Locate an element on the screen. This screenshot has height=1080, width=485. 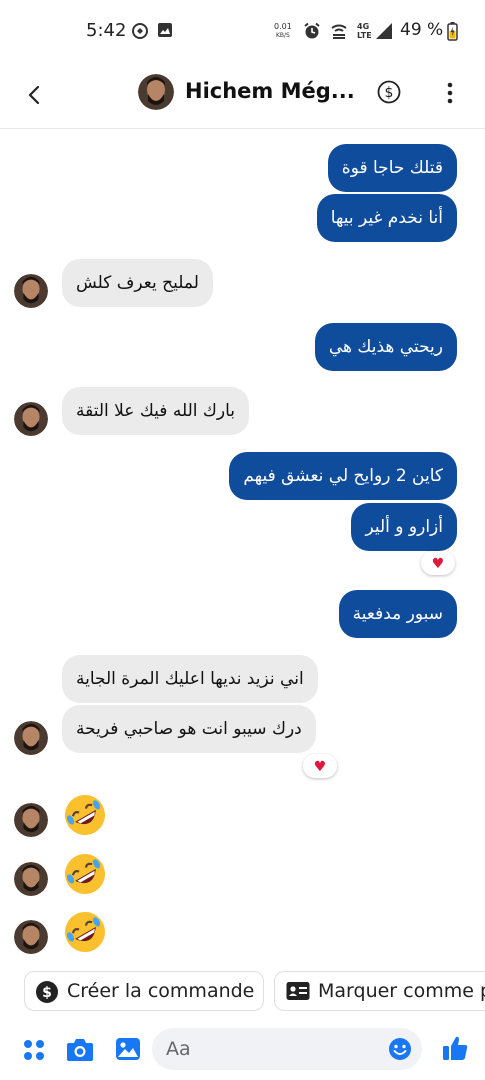
dollar-circle-icon: $ is located at coordinates (47, 992).